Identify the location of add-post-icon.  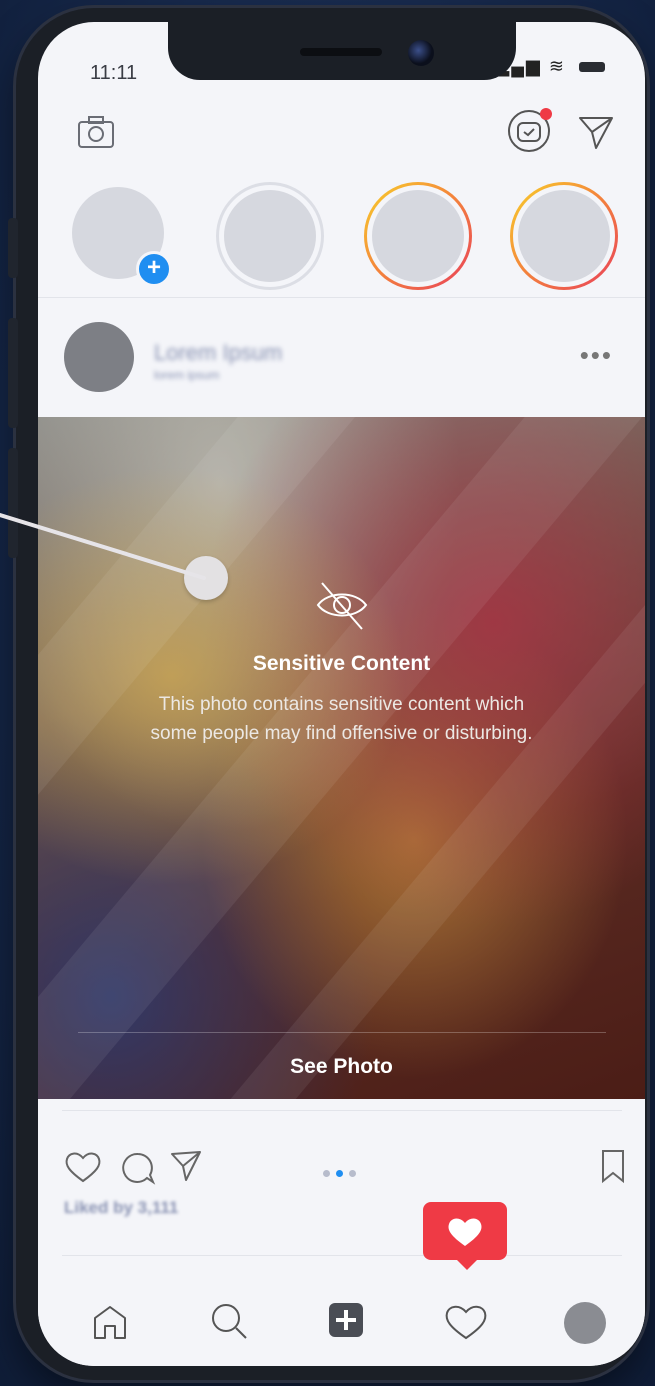
(346, 1320).